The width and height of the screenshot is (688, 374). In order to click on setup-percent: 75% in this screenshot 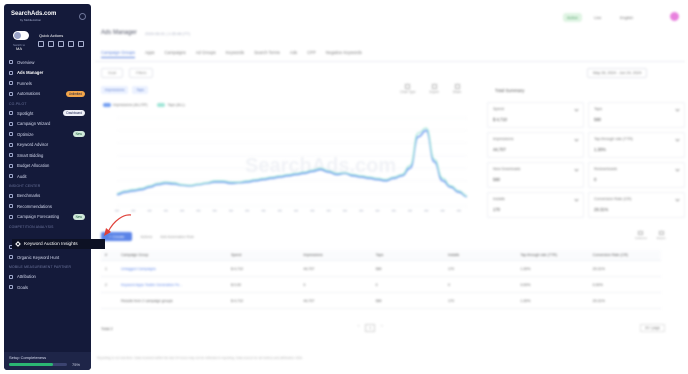, I will do `click(76, 364)`.